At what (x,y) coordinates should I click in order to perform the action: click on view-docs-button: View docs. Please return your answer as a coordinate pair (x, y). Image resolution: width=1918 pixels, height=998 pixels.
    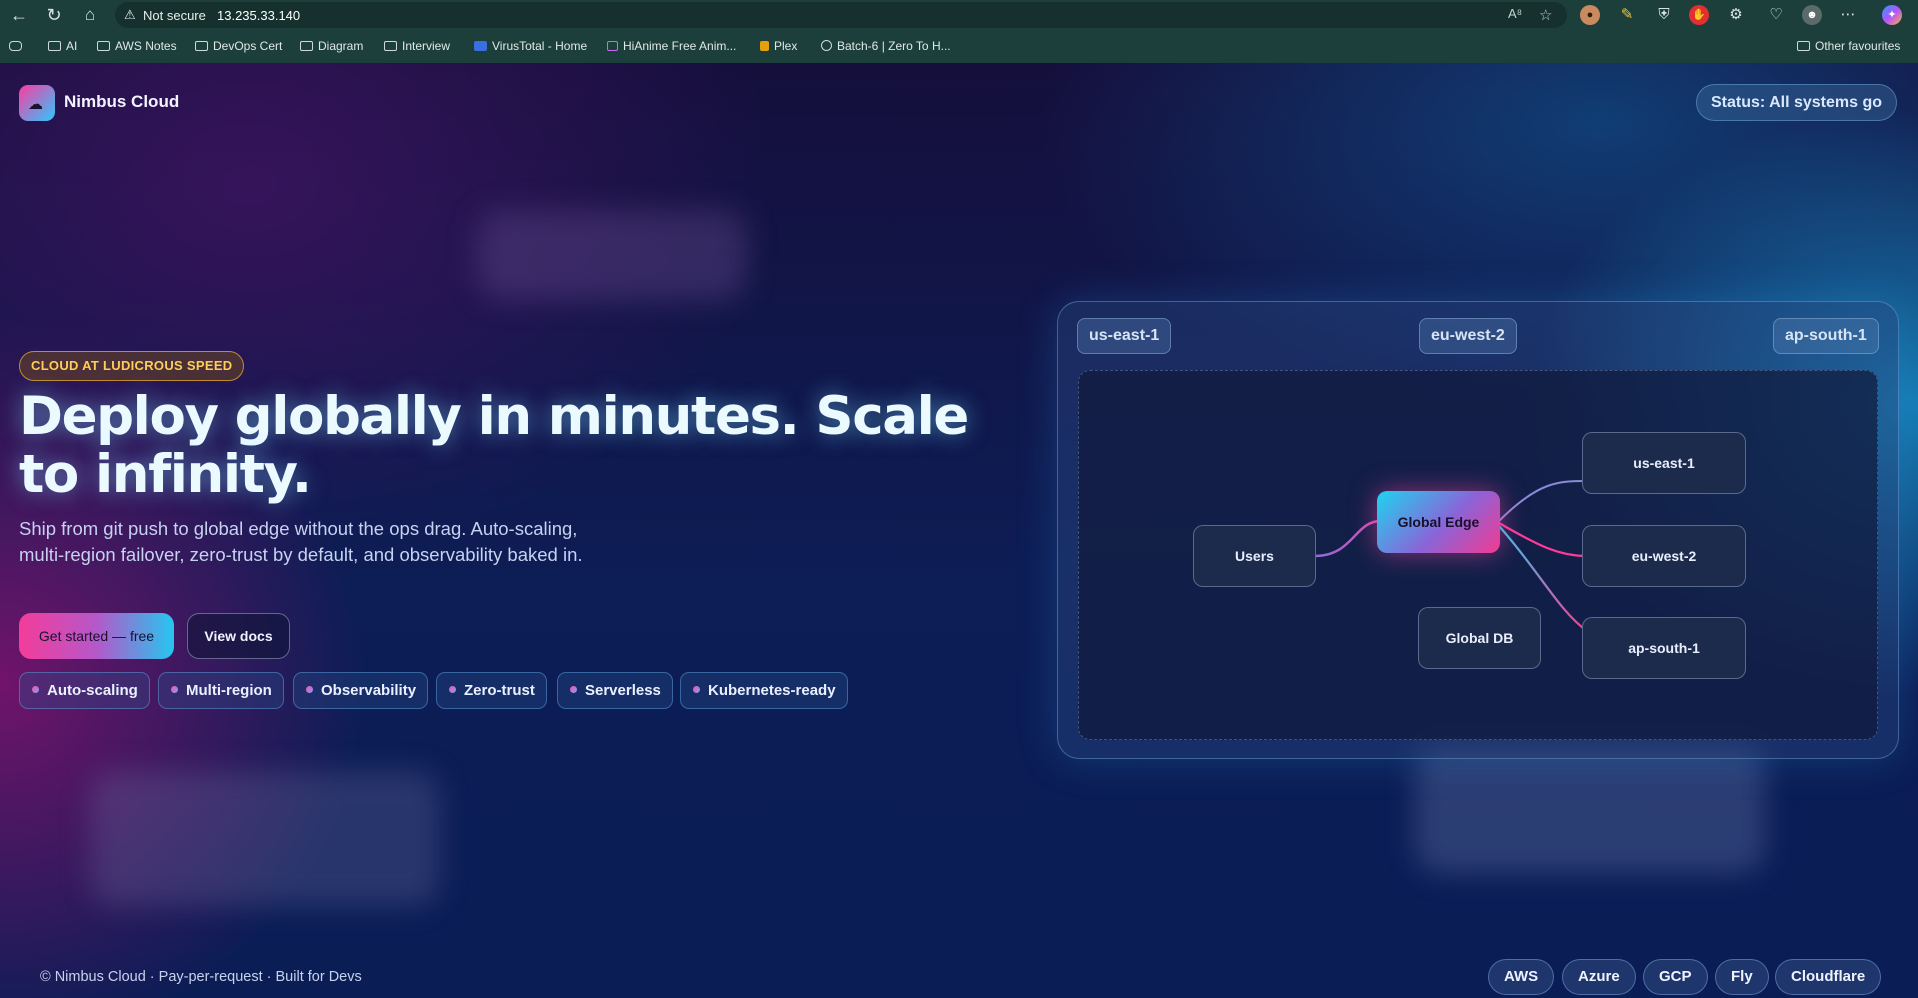
    Looking at the image, I should click on (238, 636).